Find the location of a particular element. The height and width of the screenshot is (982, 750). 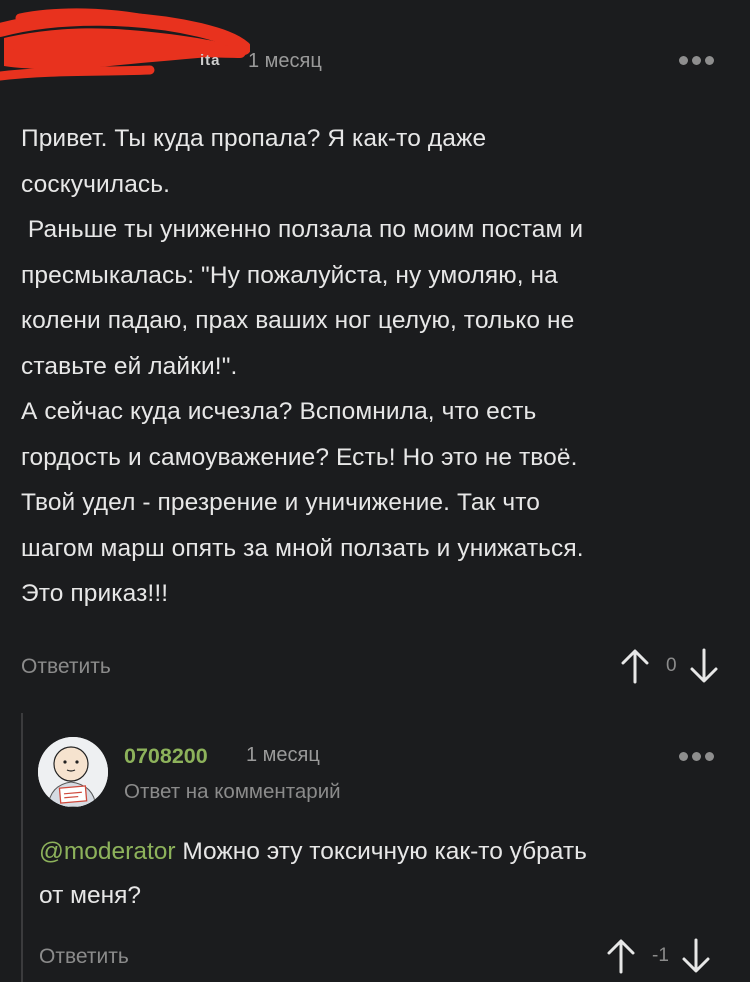

comment1-timestamp: 1 месяц is located at coordinates (285, 61).